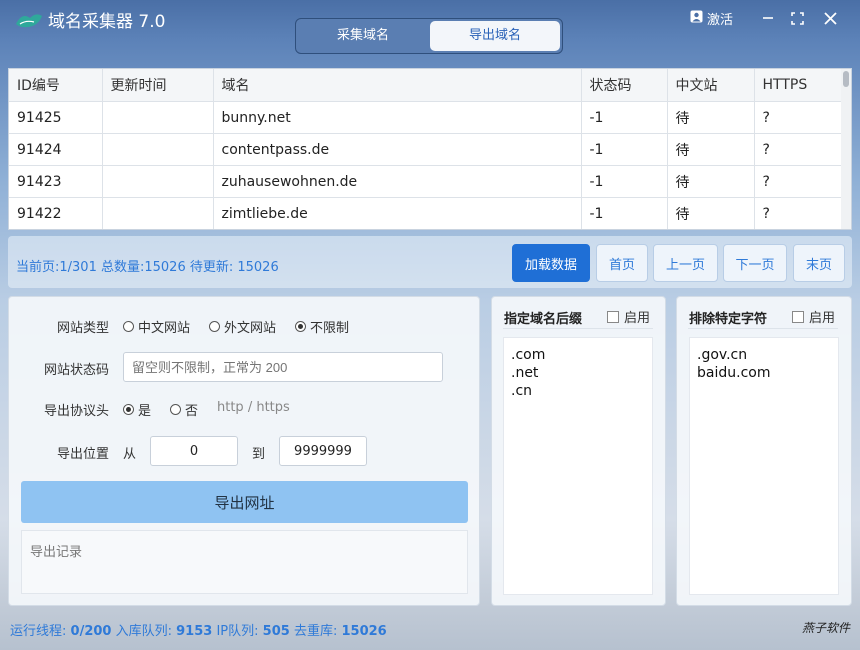  What do you see at coordinates (720, 20) in the screenshot?
I see `activate-label: 激活` at bounding box center [720, 20].